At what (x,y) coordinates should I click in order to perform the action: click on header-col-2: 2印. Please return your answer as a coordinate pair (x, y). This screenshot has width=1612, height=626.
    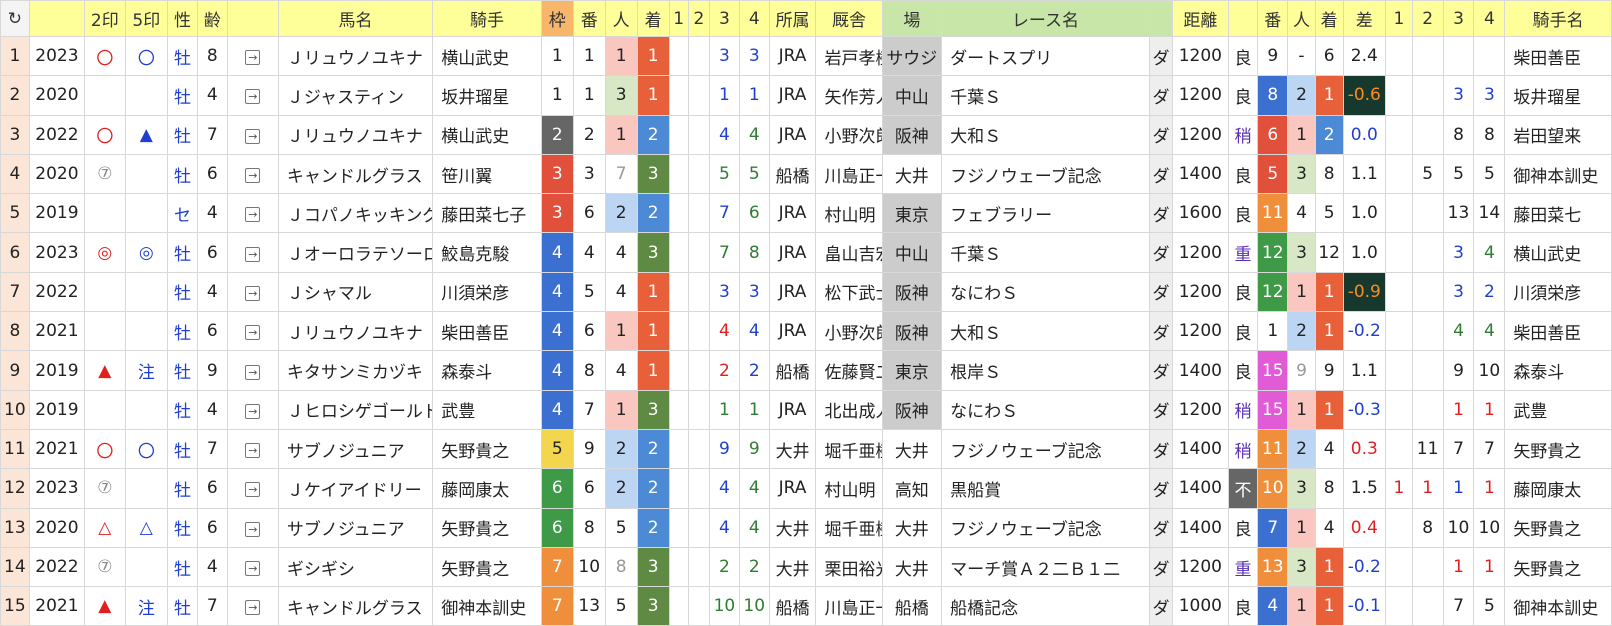
    Looking at the image, I should click on (105, 18).